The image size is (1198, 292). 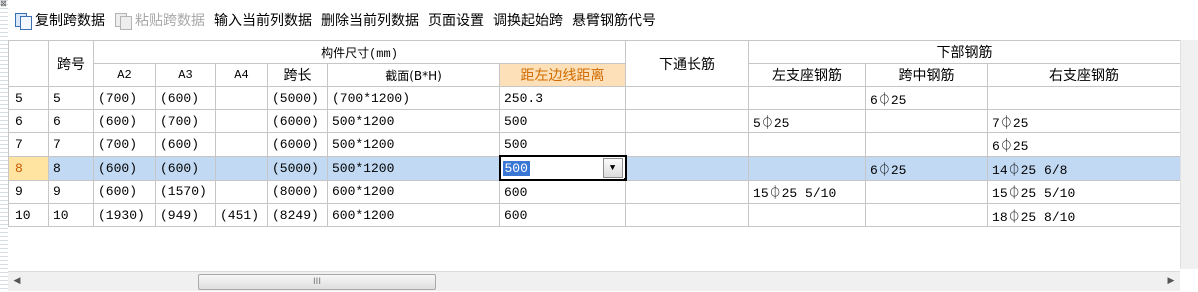 I want to click on horizontal-scrollbar: ◀ III ▶, so click(x=594, y=281).